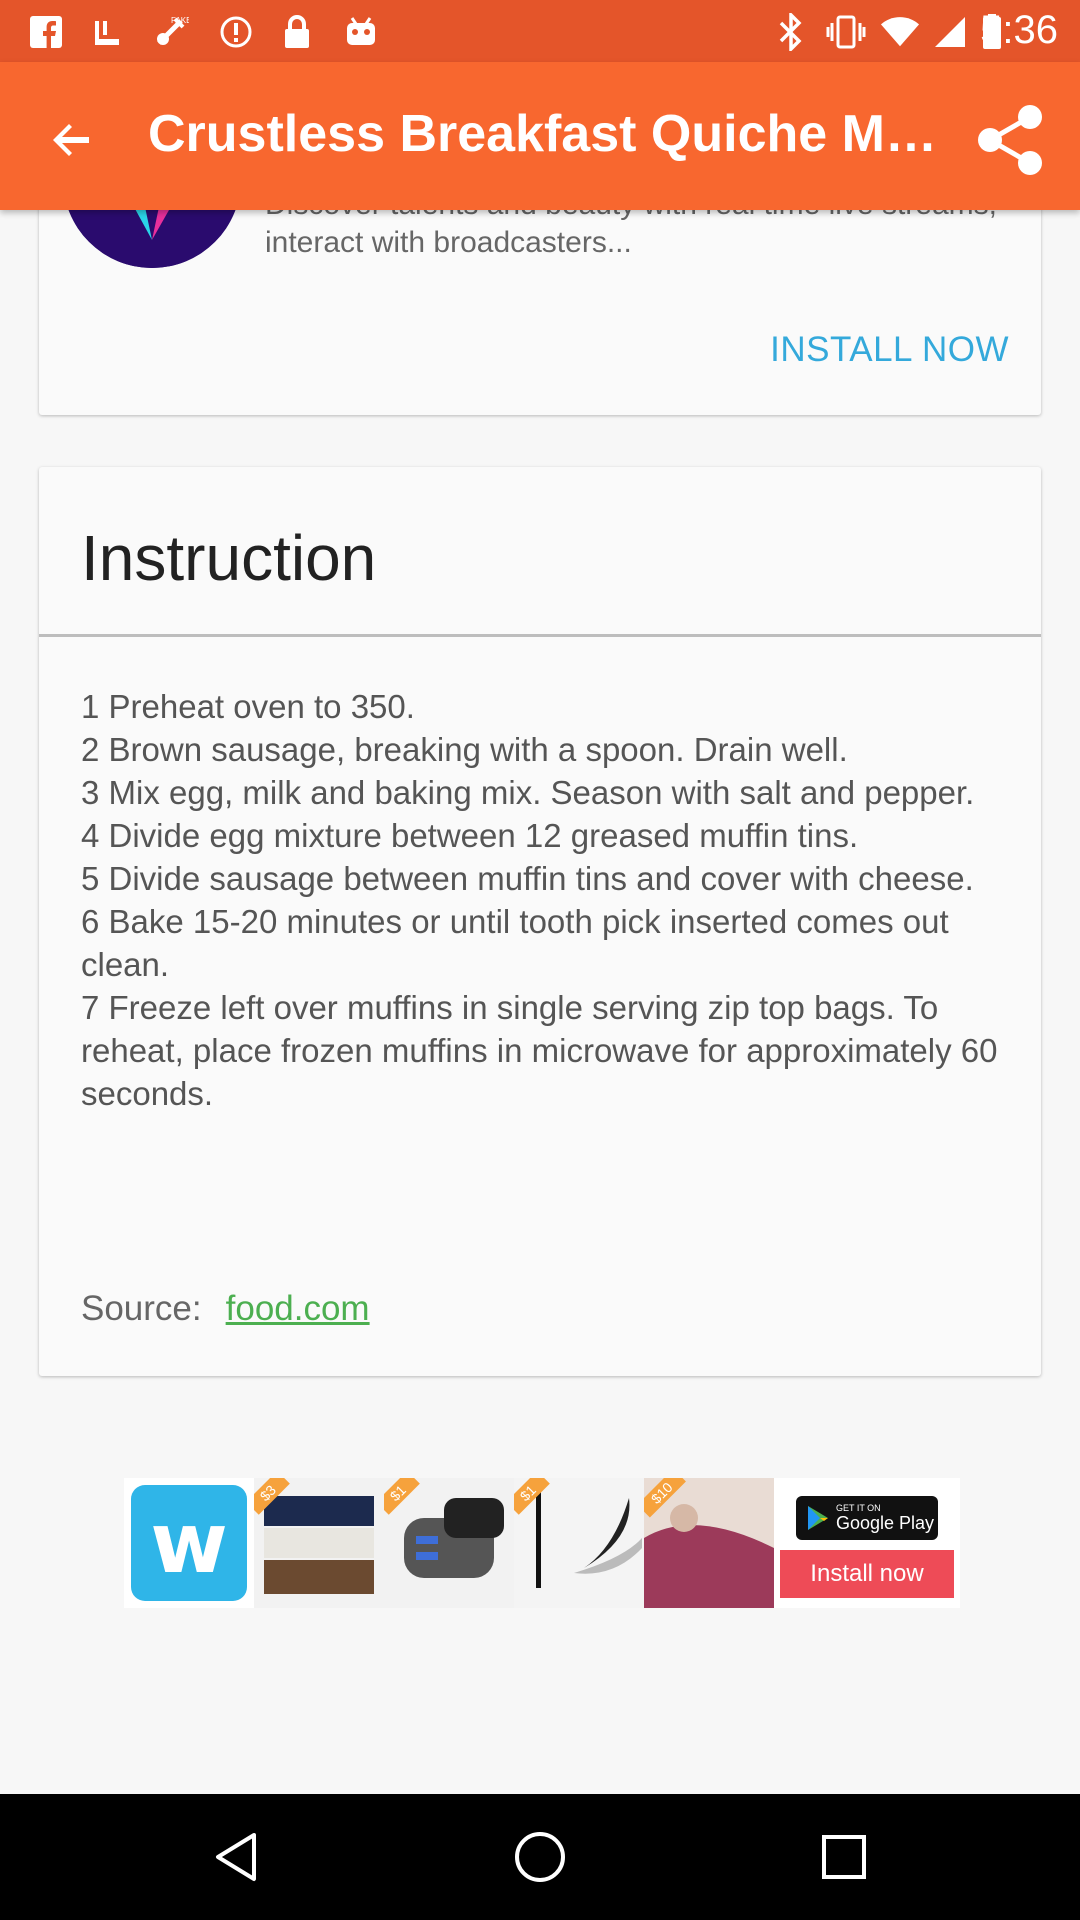  I want to click on source-row: Source: food.com, so click(225, 1309).